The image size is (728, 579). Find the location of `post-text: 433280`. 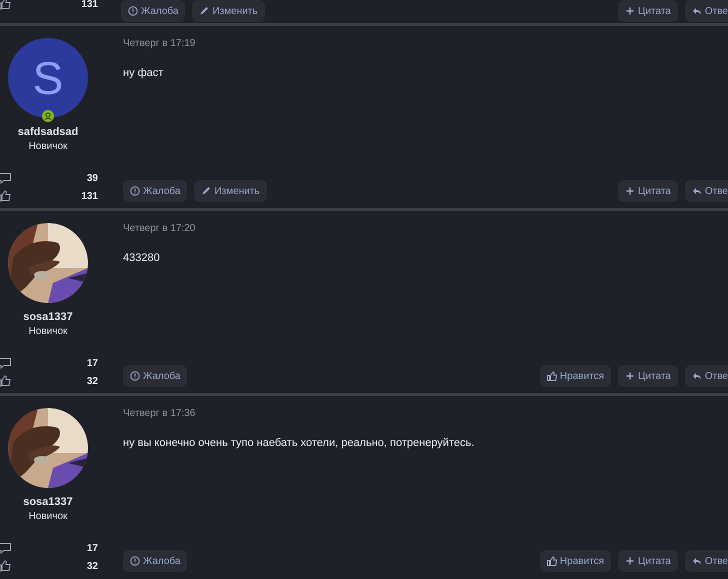

post-text: 433280 is located at coordinates (142, 258).